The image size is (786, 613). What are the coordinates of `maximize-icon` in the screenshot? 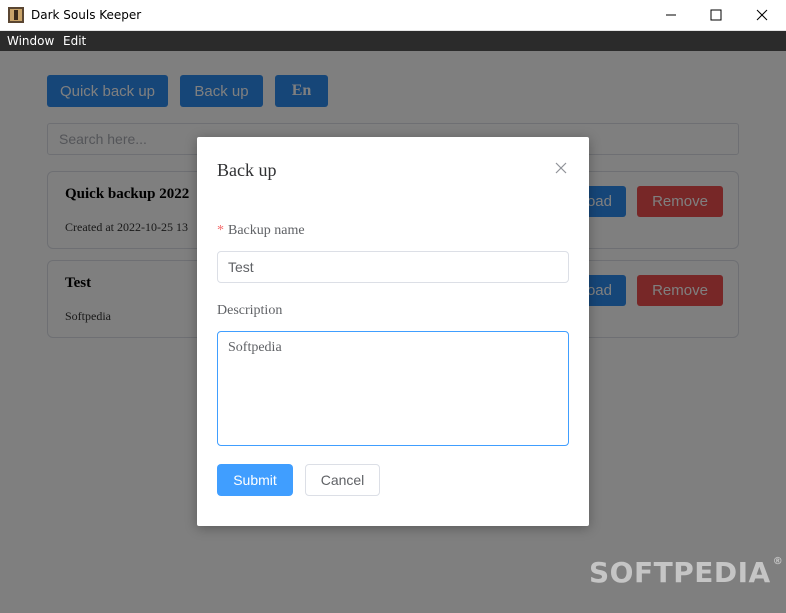 It's located at (716, 15).